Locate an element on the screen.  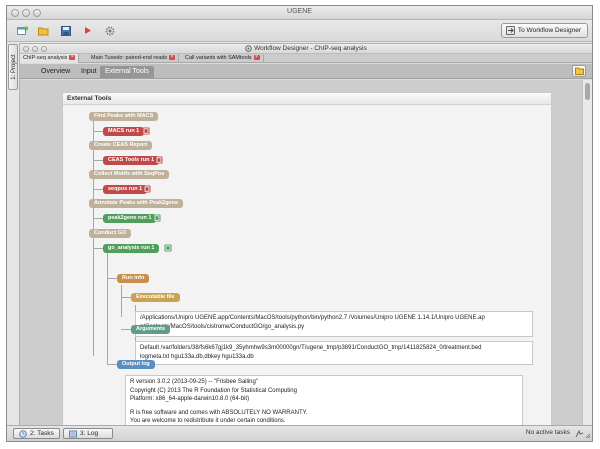
tasks-label: 2: Tasks is located at coordinates (42, 433).